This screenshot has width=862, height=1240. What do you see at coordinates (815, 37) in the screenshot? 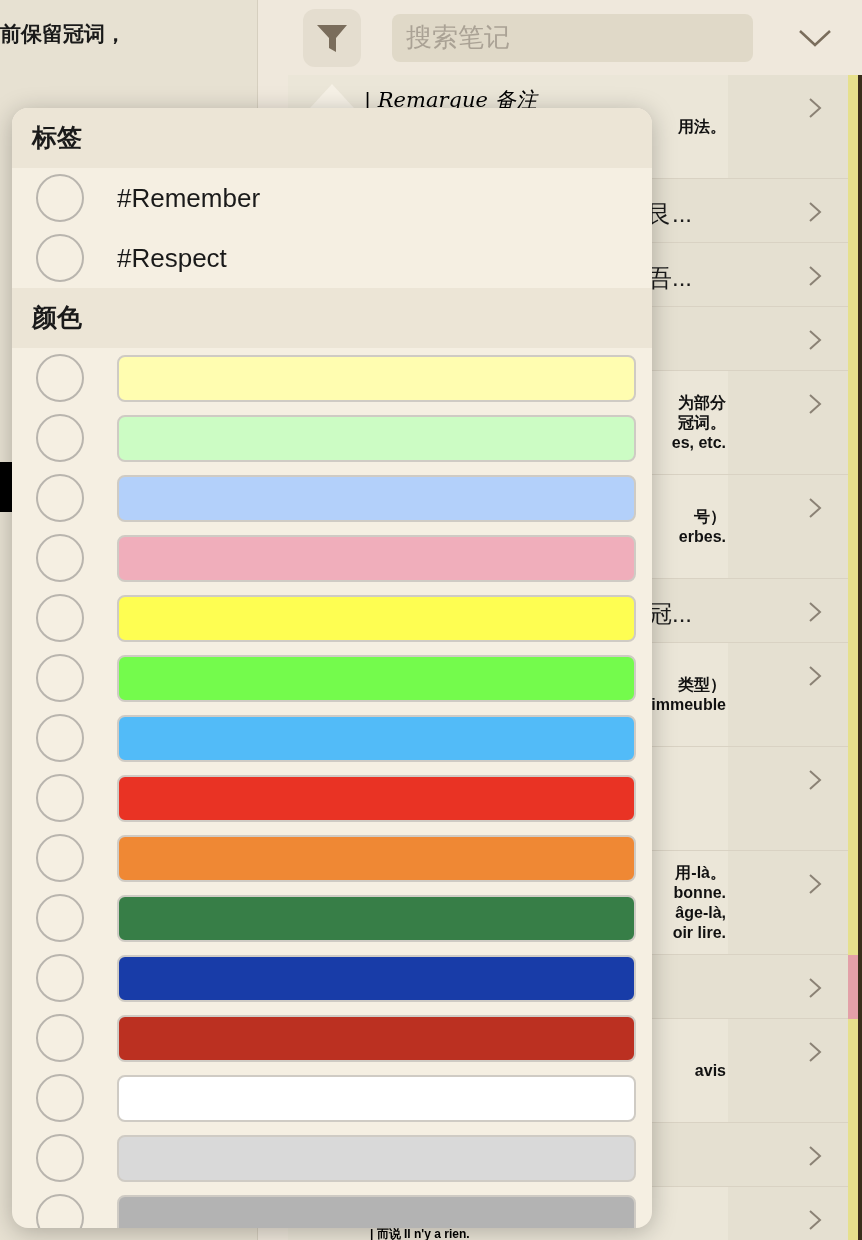
I see `chevron-down-icon` at bounding box center [815, 37].